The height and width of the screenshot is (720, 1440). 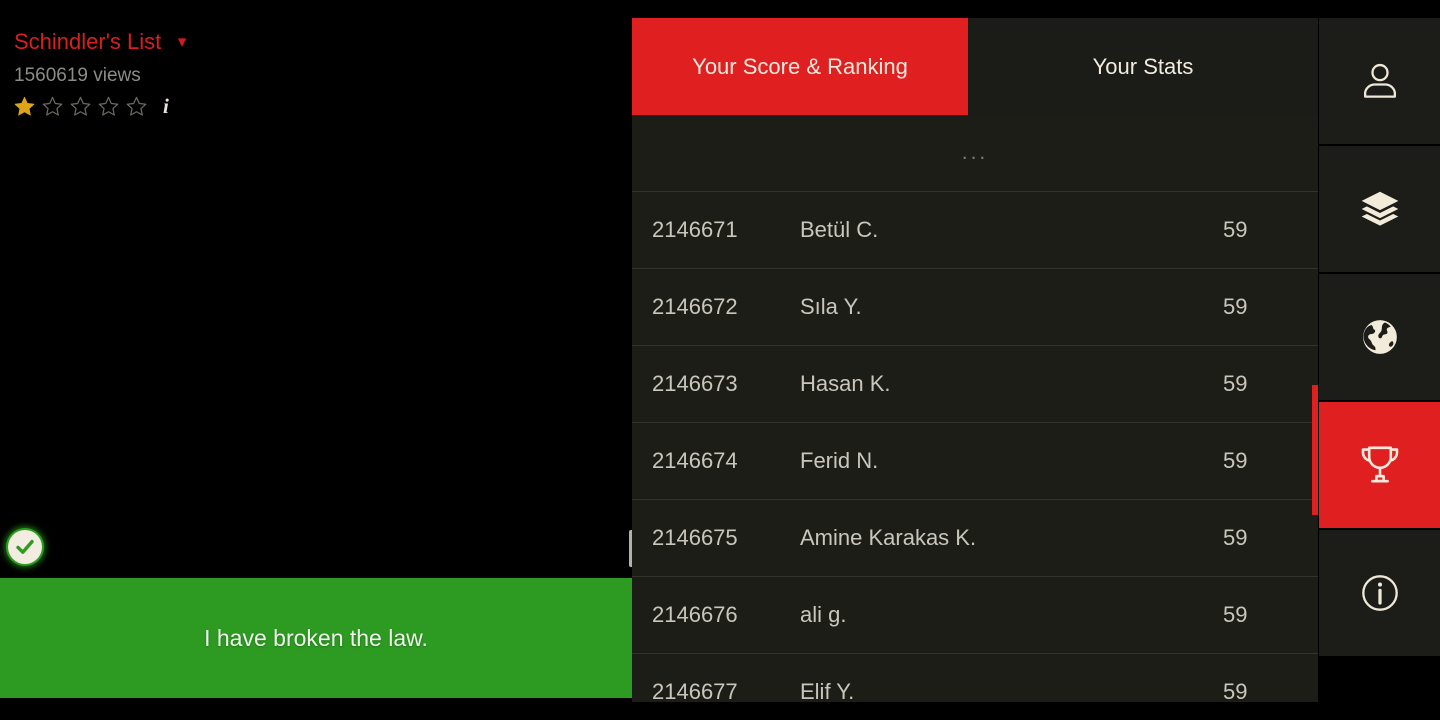 I want to click on sidebar-item-categories, so click(x=1379, y=209).